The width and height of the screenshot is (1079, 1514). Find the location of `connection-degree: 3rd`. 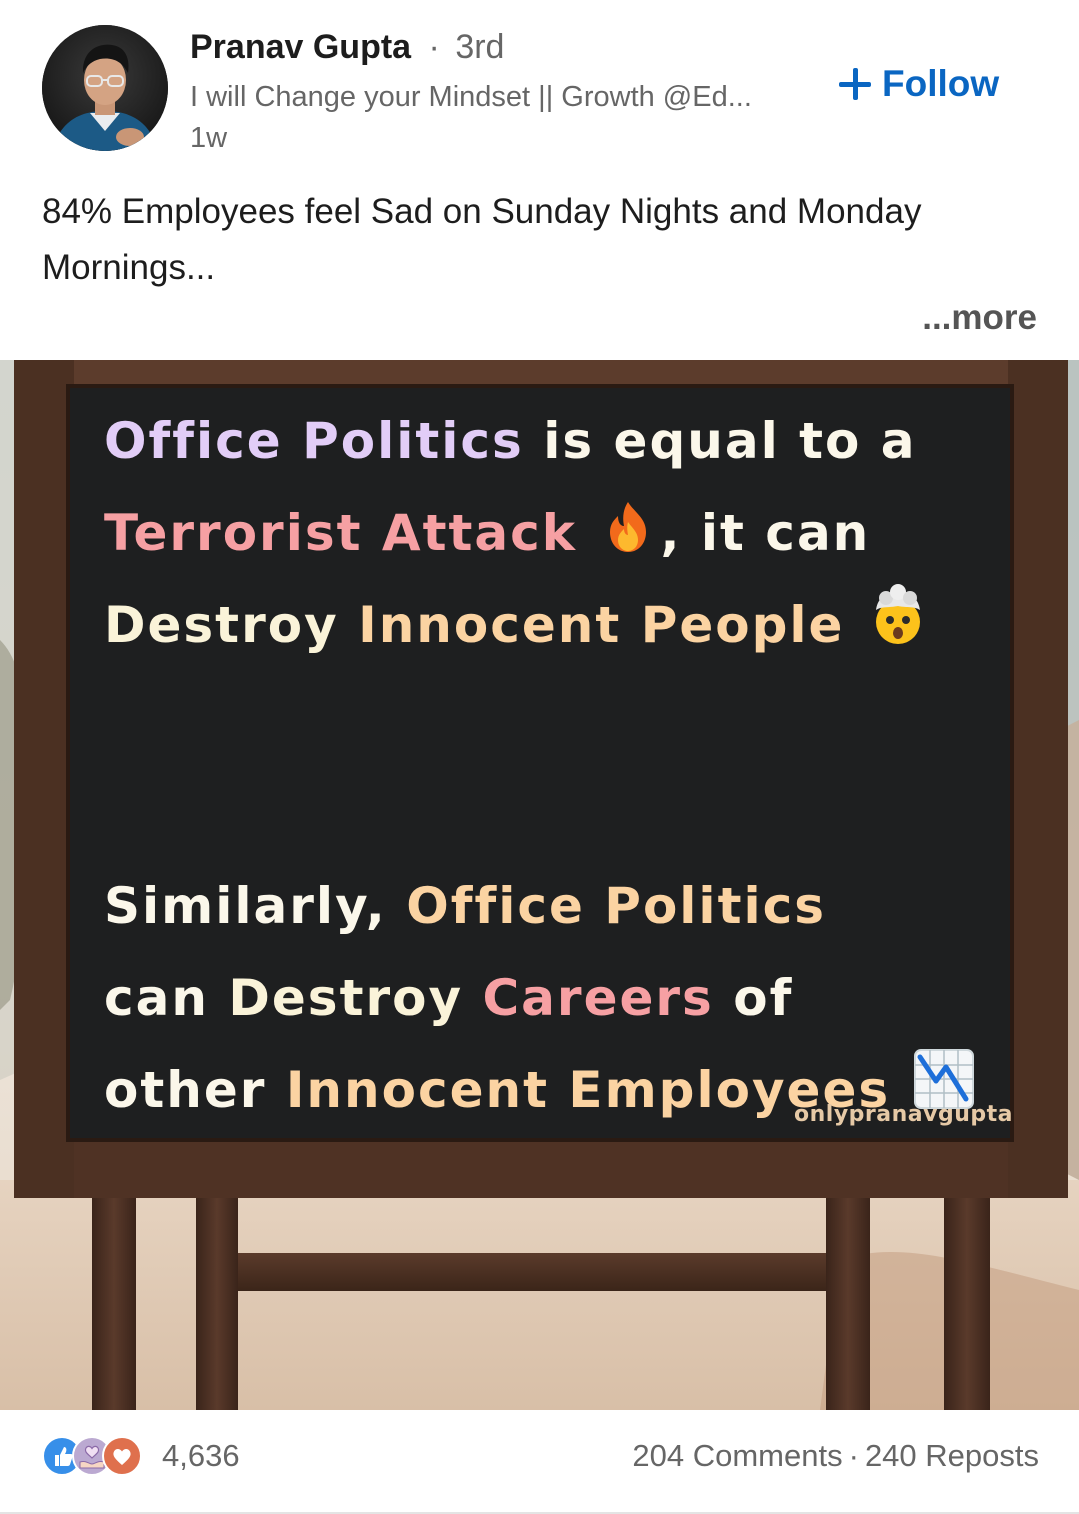

connection-degree: 3rd is located at coordinates (480, 47).